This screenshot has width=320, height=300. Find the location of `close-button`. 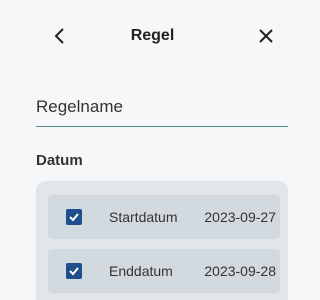

close-button is located at coordinates (266, 36).